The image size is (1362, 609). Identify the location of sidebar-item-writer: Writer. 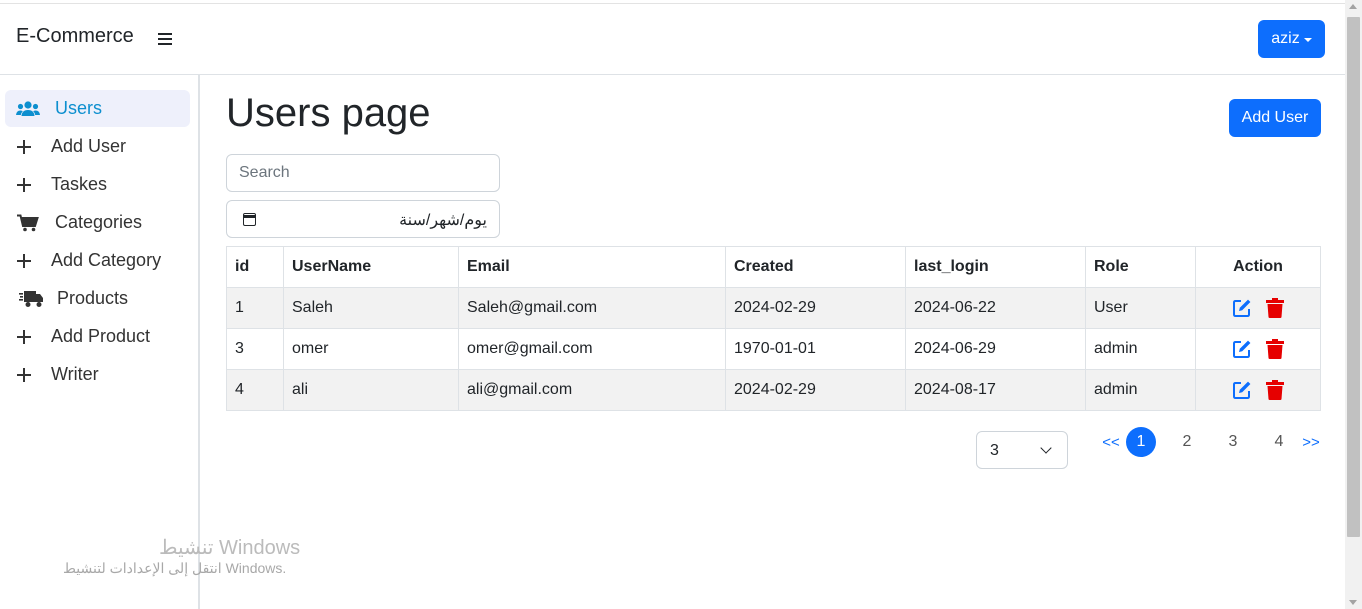
(97, 374).